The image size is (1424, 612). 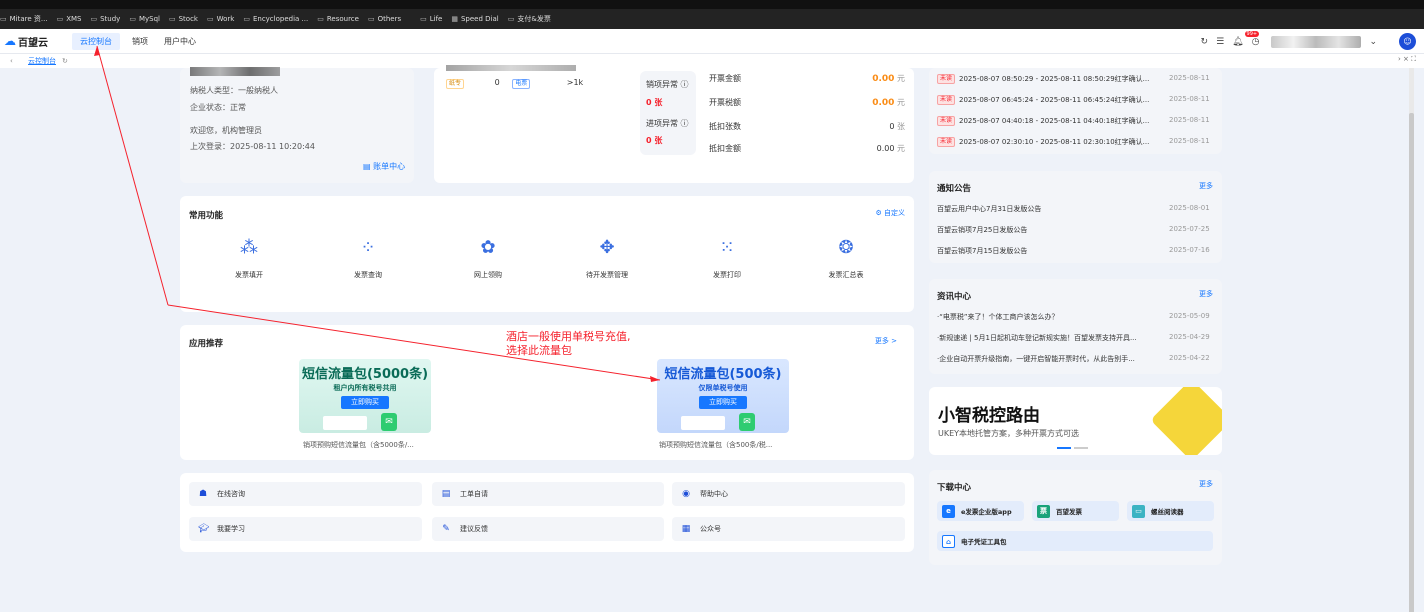 I want to click on quick-link-feedback: ✎ 建议反馈, so click(x=548, y=529).